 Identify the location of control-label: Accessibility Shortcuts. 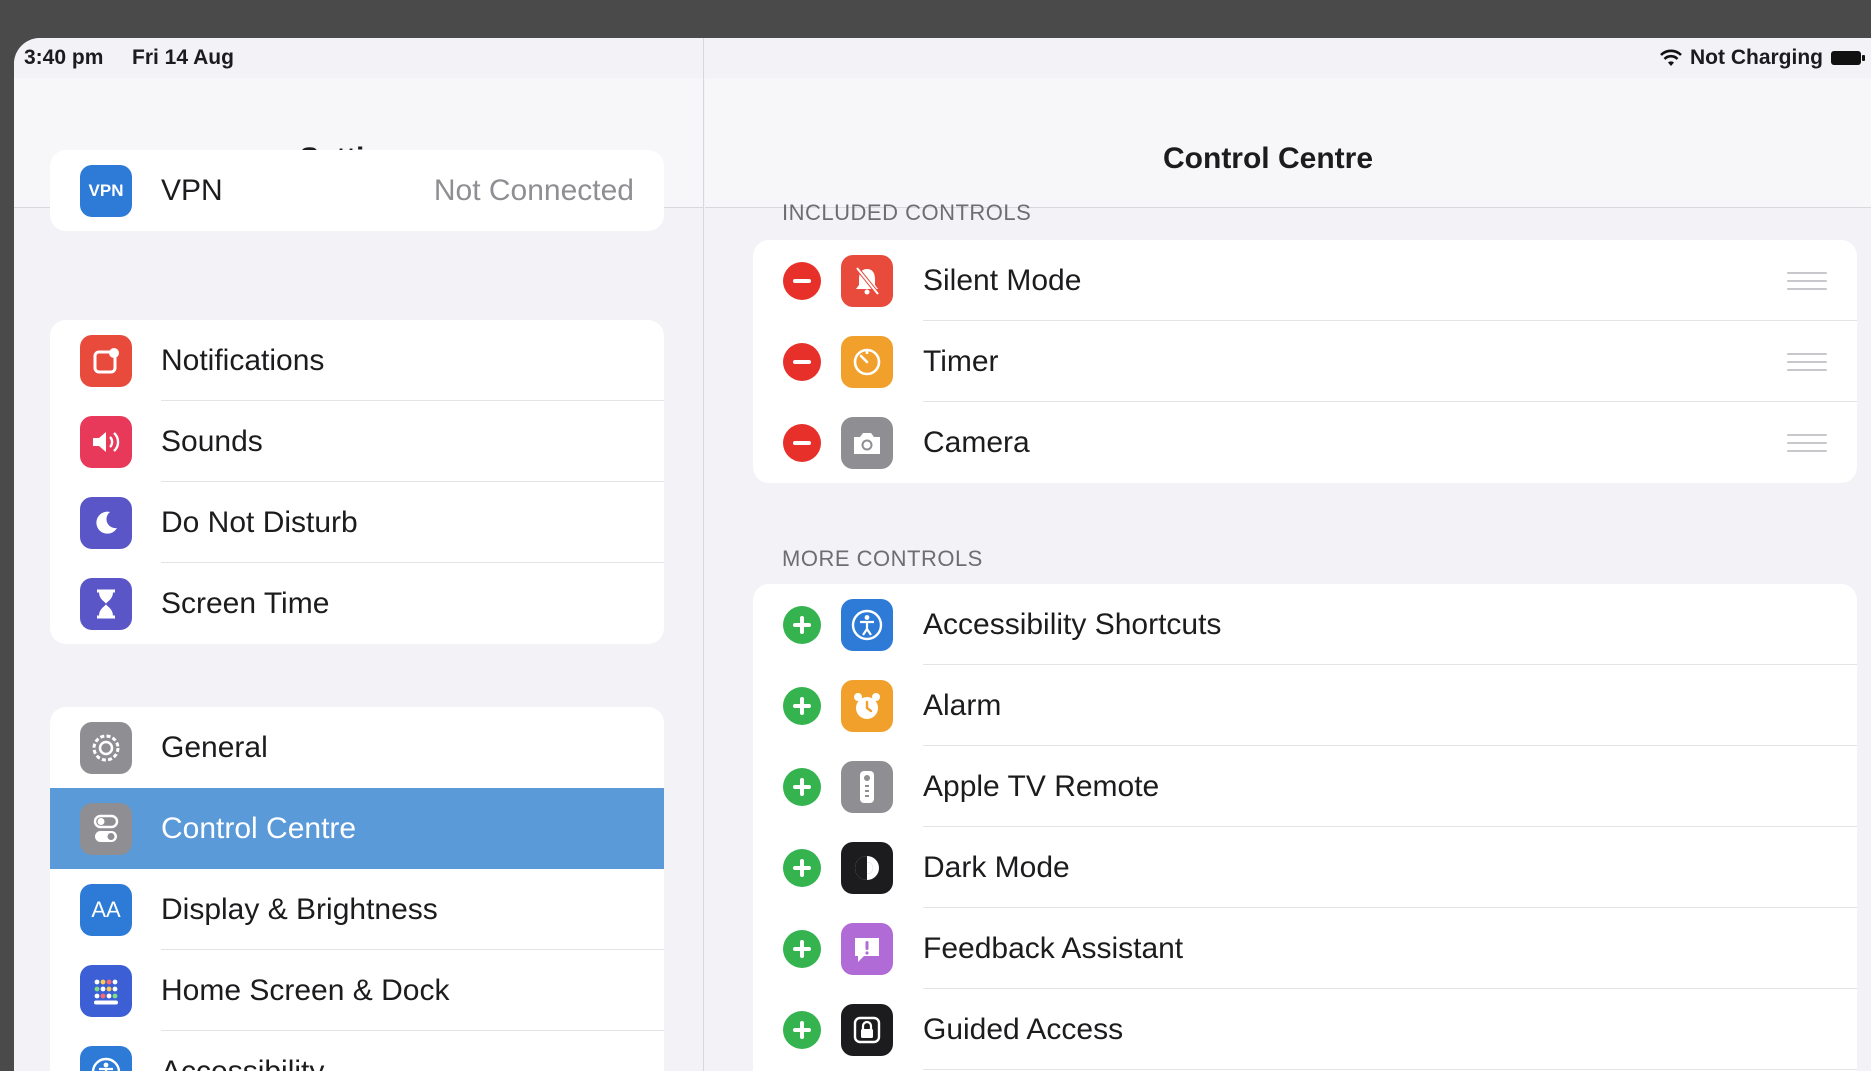
(1072, 624).